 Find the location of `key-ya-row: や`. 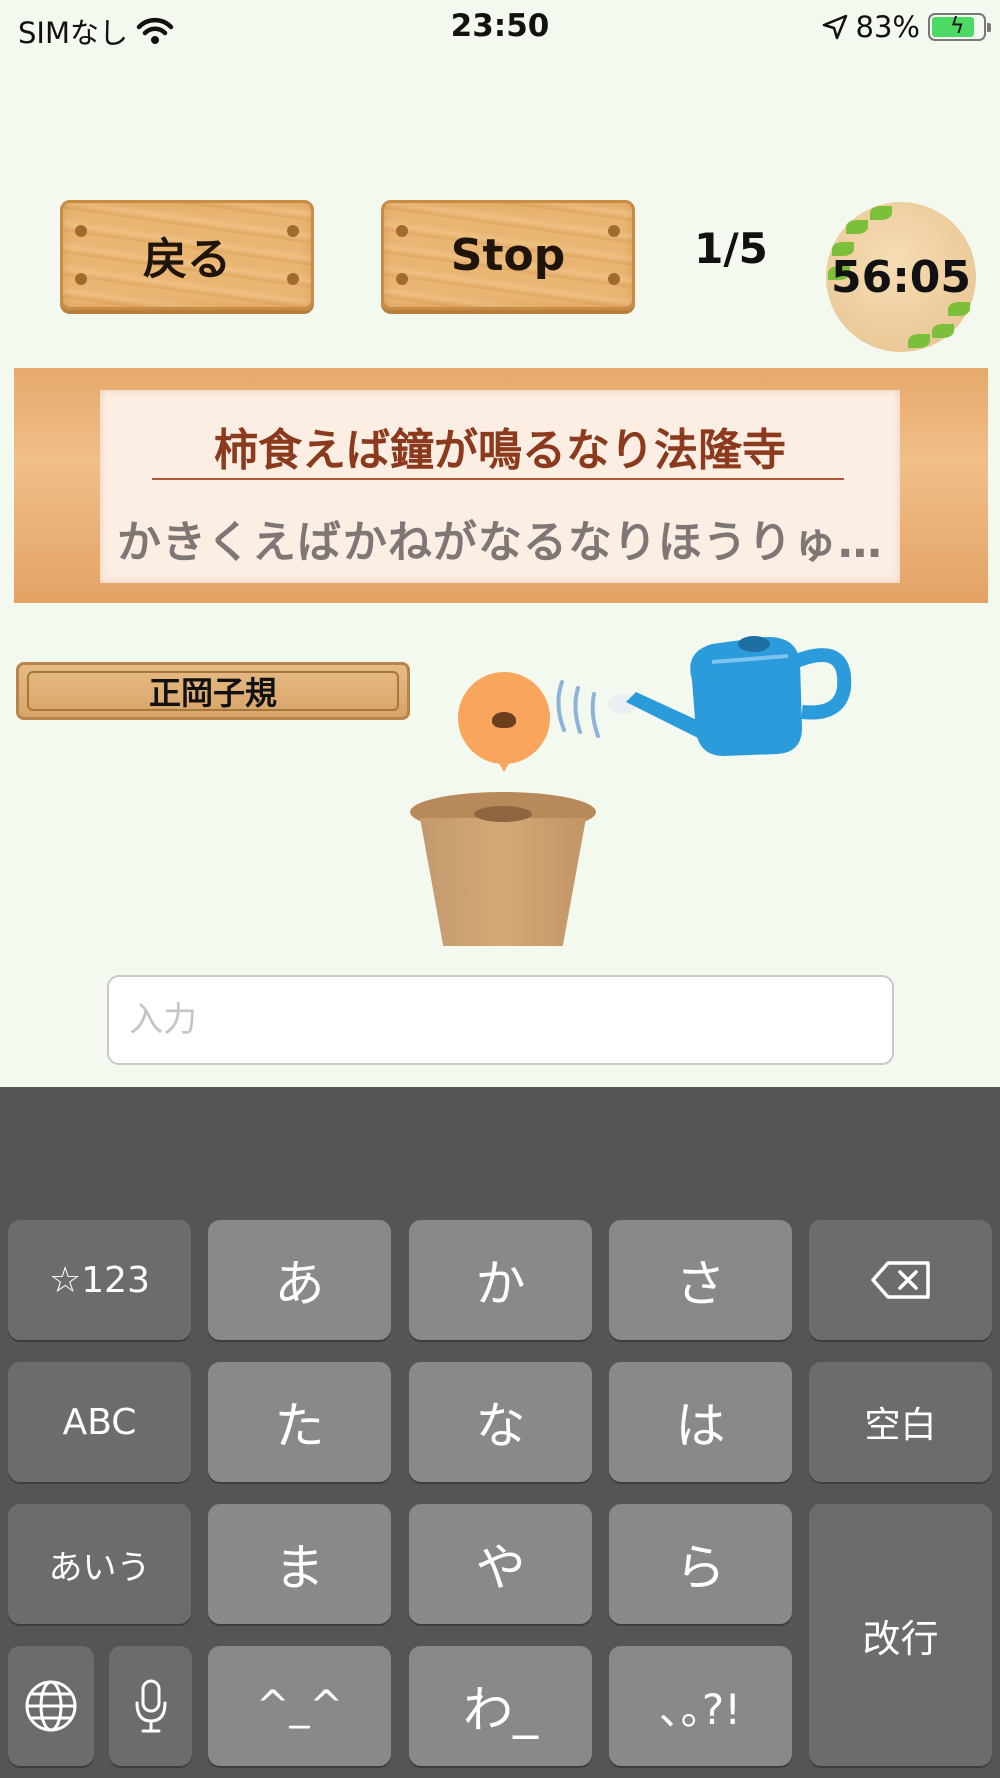

key-ya-row: や is located at coordinates (500, 1564).